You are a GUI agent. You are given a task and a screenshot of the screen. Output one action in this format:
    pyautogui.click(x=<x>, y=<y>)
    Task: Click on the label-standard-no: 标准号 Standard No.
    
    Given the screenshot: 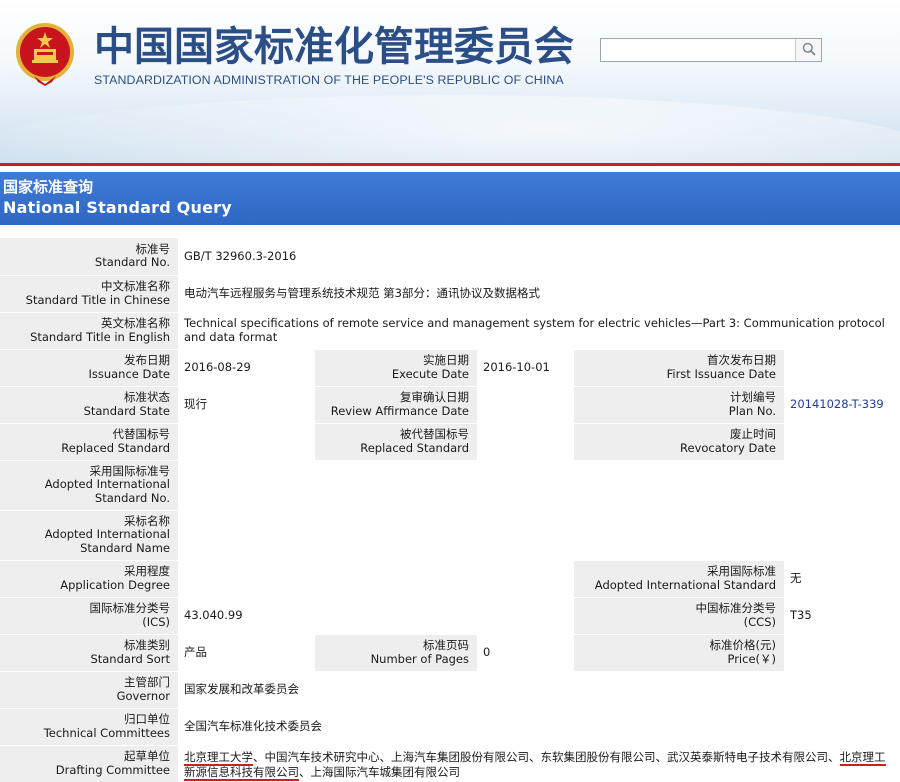 What is the action you would take?
    pyautogui.click(x=89, y=257)
    